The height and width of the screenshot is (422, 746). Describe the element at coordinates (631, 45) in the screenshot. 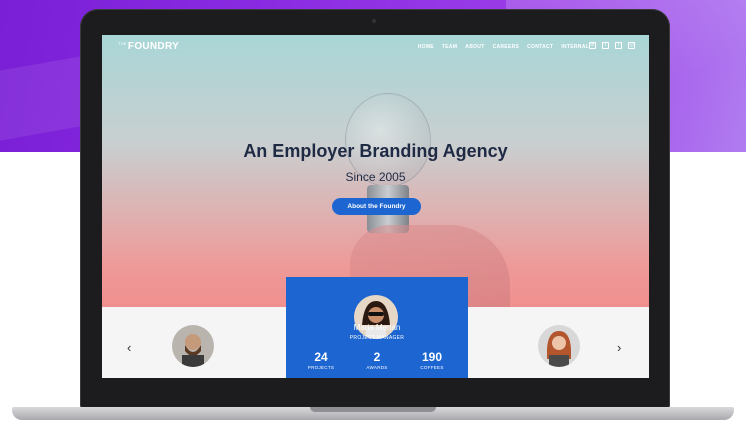

I see `instagram-icon: ◎` at that location.